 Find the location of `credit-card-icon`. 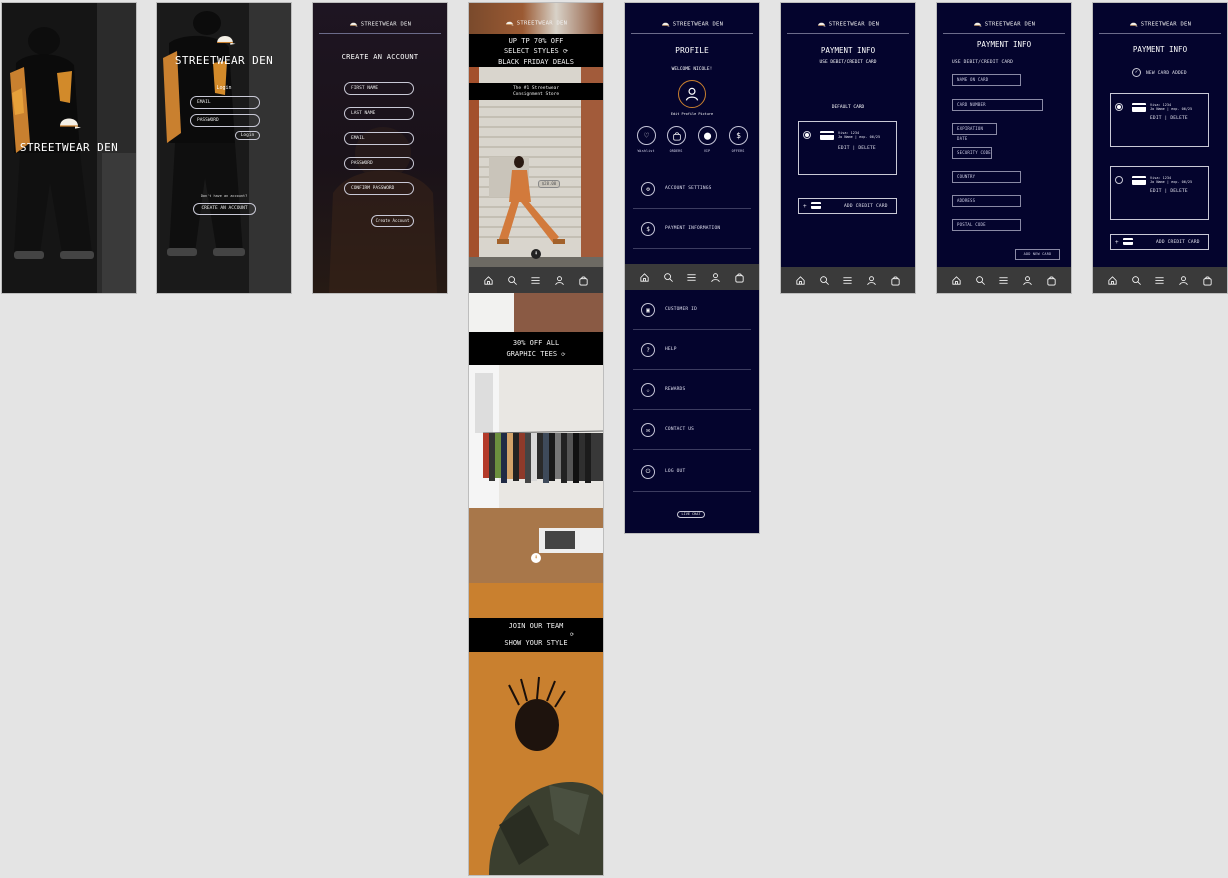

credit-card-icon is located at coordinates (1139, 180).